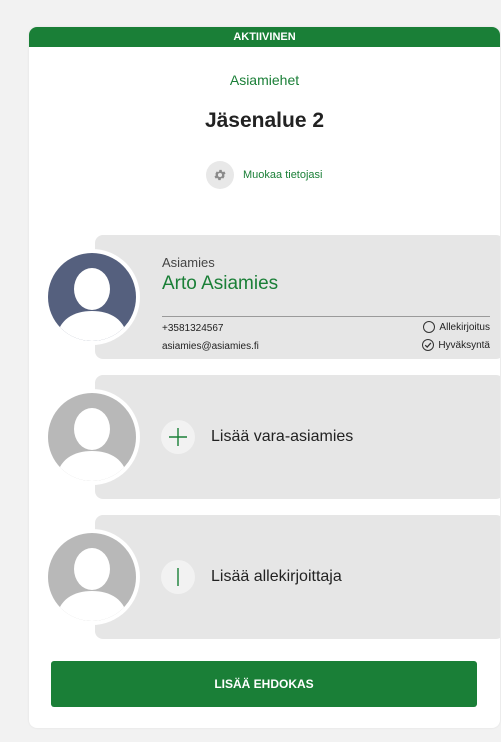 The height and width of the screenshot is (742, 501). Describe the element at coordinates (282, 436) in the screenshot. I see `add-deputy-label: Lisää vara-asiamies` at that location.